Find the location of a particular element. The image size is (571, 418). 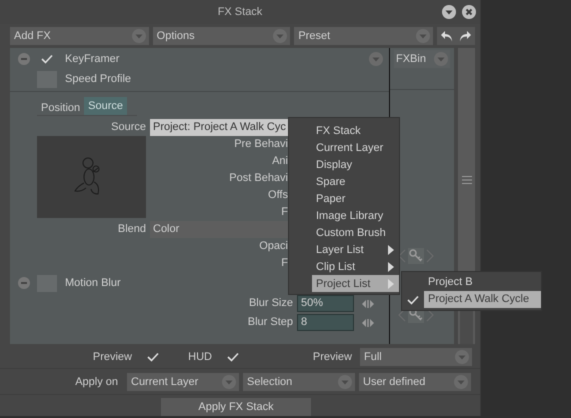

option-label: Speed Profile is located at coordinates (98, 79).